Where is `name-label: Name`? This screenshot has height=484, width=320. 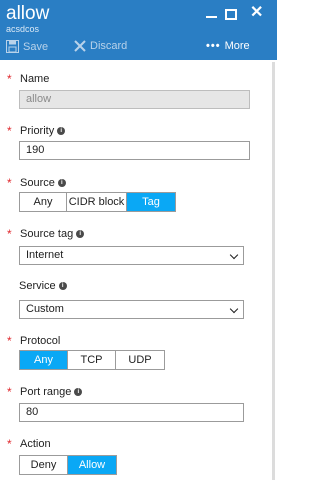 name-label: Name is located at coordinates (34, 79).